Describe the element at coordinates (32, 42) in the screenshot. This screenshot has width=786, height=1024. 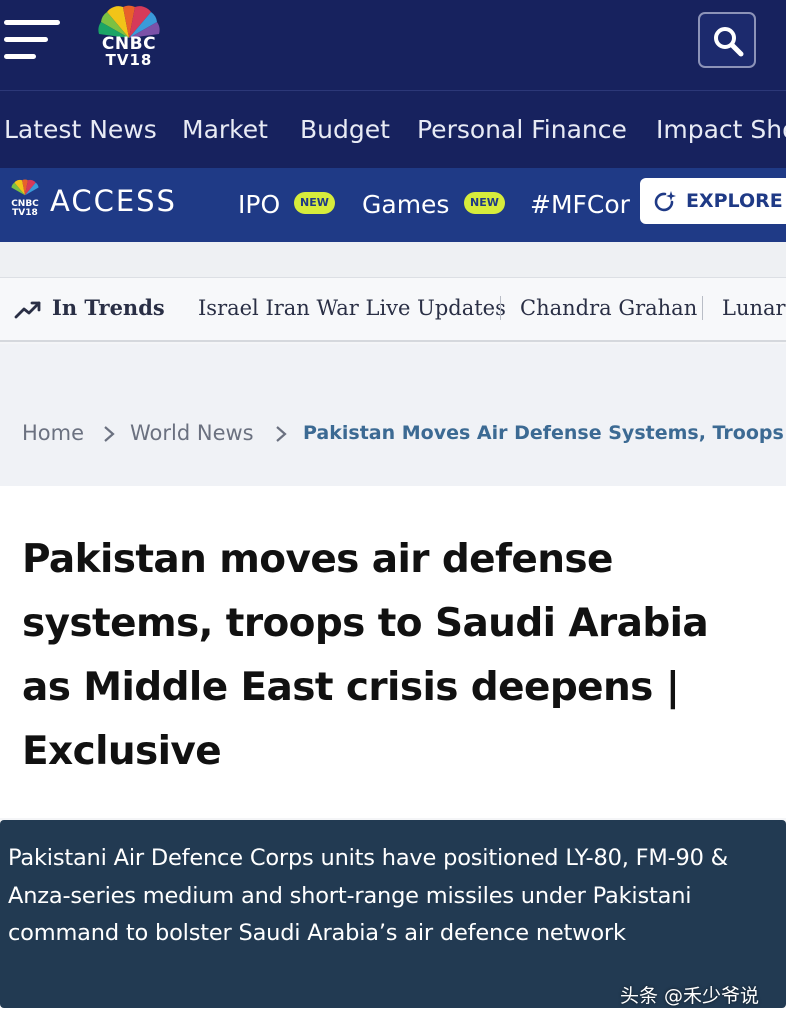
I see `hamburger-menu-icon` at that location.